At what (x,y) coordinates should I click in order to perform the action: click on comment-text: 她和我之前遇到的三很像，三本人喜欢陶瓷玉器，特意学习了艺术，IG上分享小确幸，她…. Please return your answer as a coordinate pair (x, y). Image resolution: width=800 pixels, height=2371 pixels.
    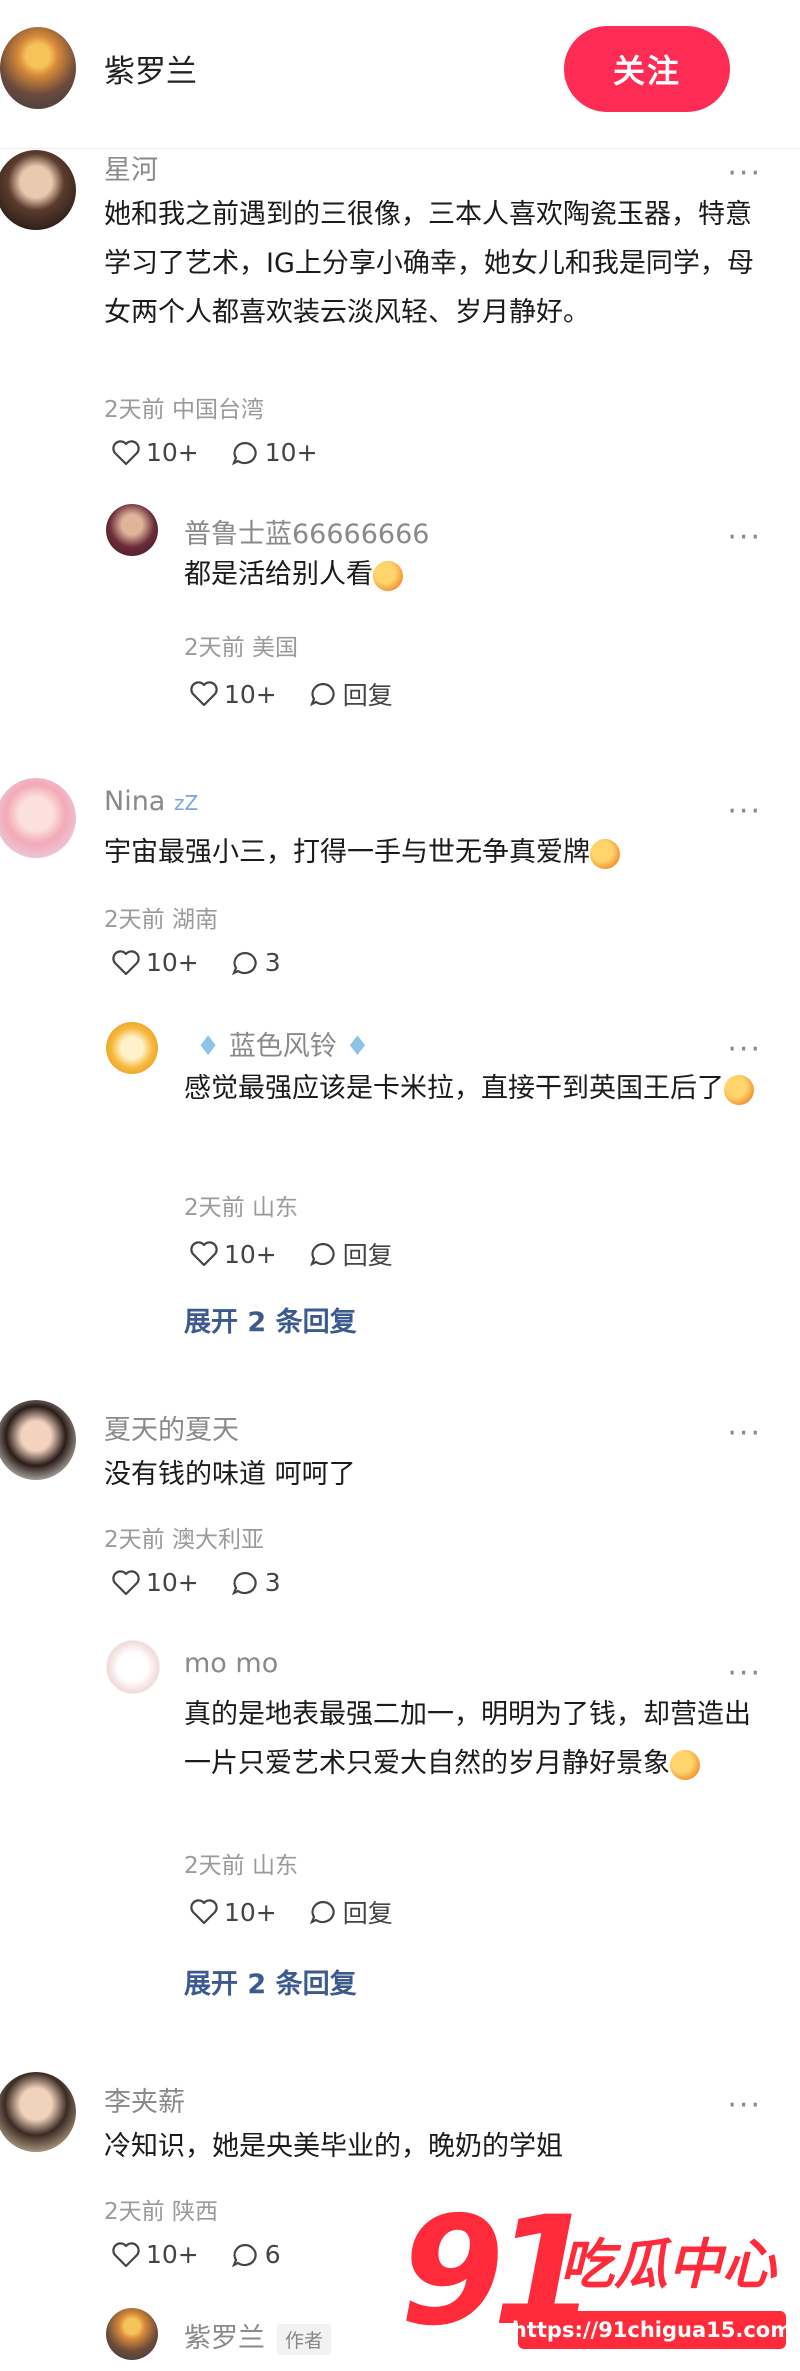
    Looking at the image, I should click on (429, 263).